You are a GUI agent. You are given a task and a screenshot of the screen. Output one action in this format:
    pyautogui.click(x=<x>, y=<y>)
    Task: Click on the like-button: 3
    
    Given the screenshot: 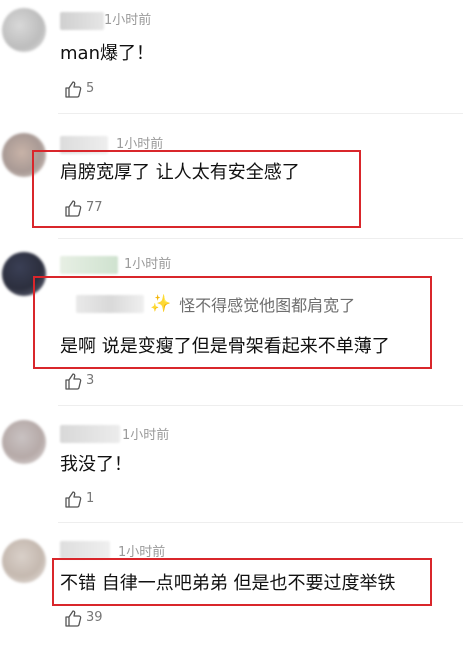 What is the action you would take?
    pyautogui.click(x=78, y=381)
    